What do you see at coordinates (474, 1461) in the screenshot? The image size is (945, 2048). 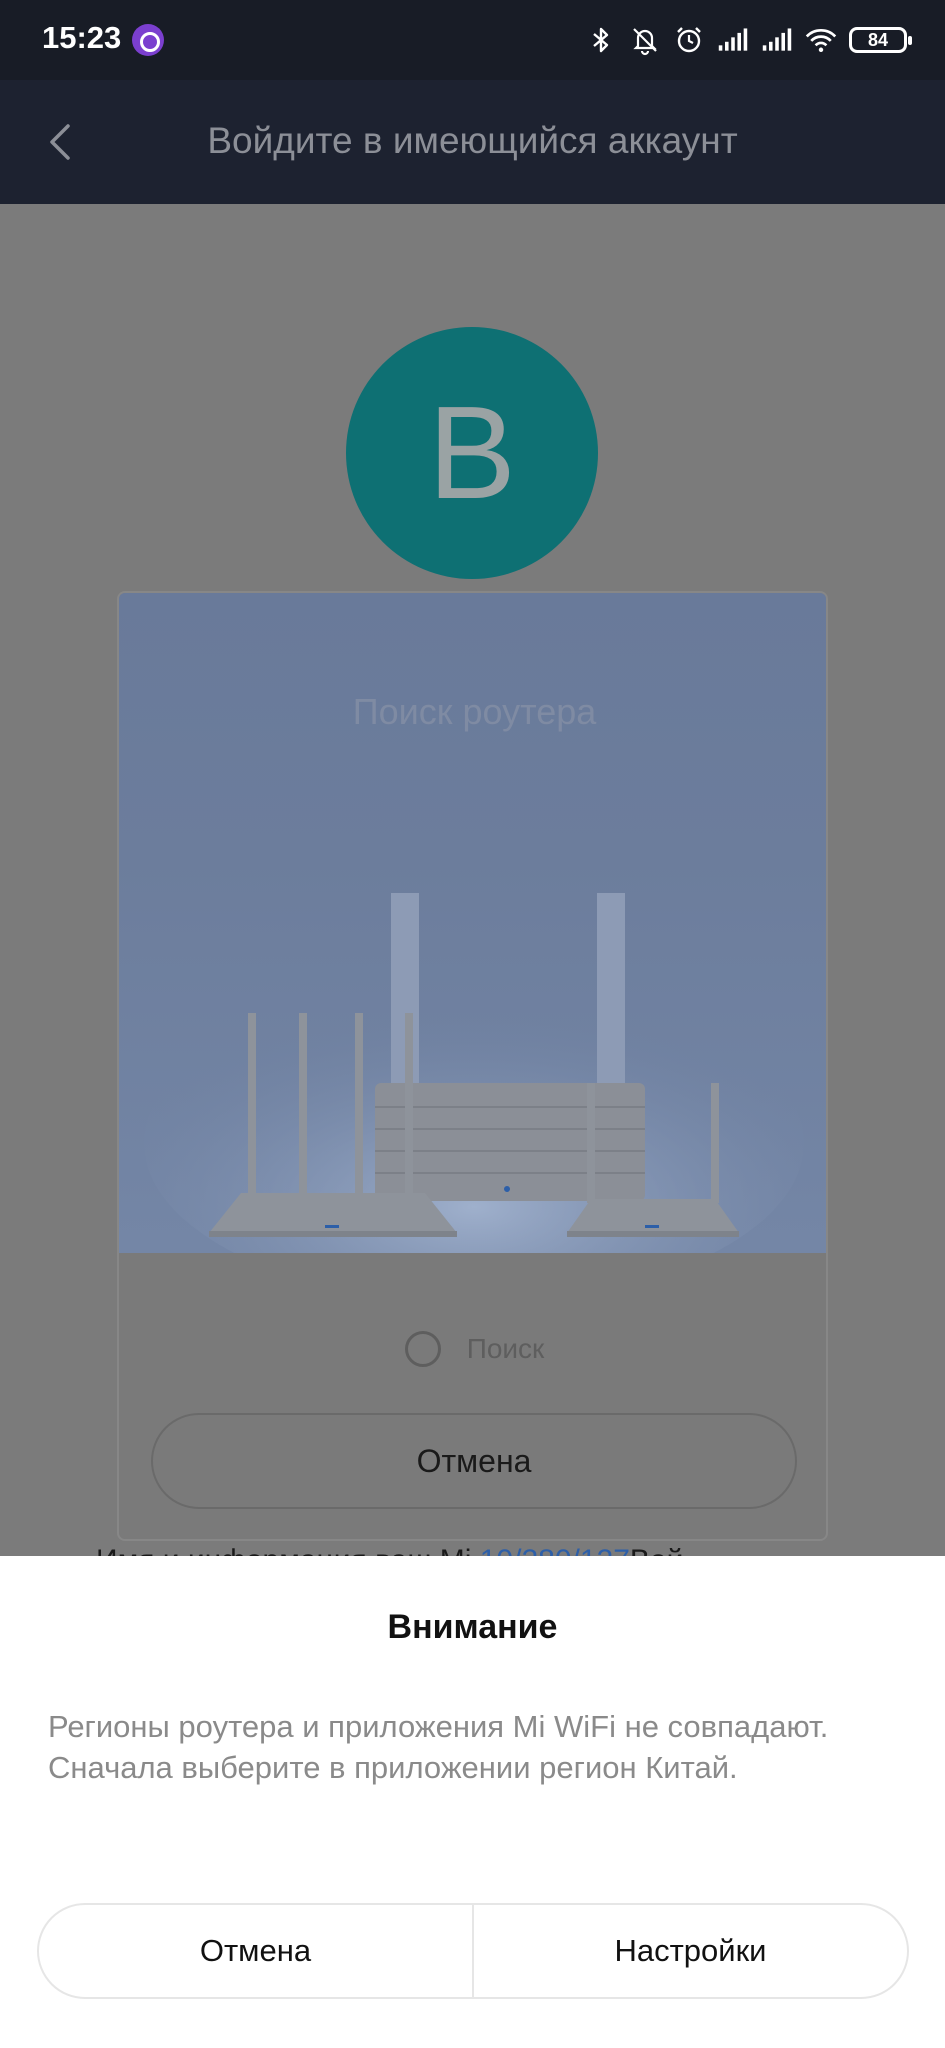 I see `card-cancel-button: Отмена` at bounding box center [474, 1461].